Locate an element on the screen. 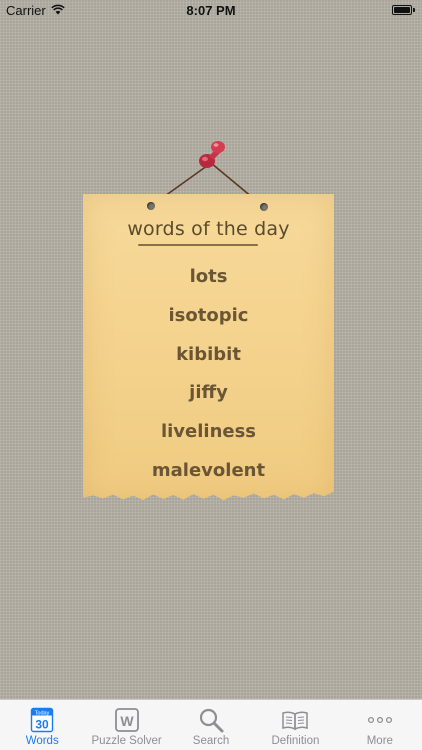 This screenshot has width=422, height=750. search-icon is located at coordinates (211, 720).